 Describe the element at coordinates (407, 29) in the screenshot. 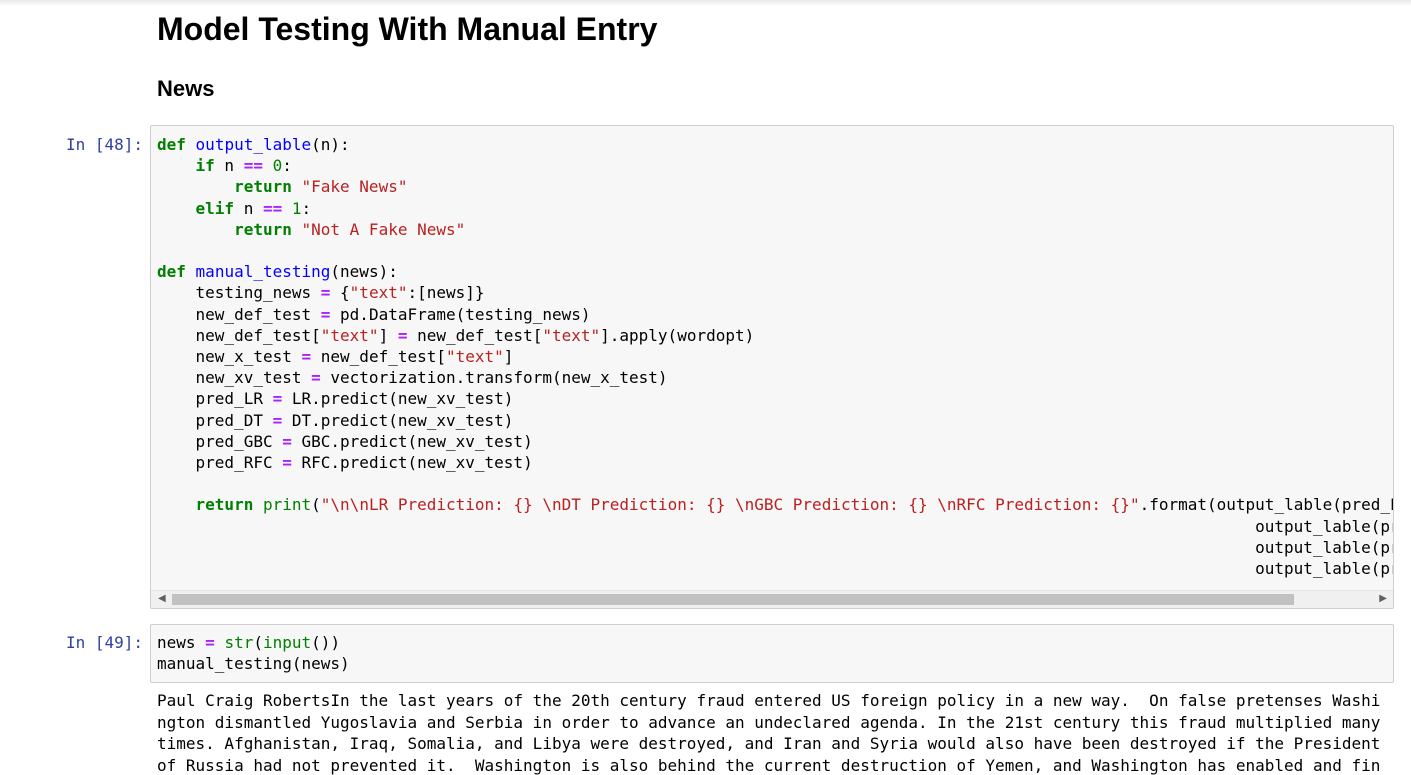

I see `notebook-heading: Model Testing With Manual Entry` at that location.